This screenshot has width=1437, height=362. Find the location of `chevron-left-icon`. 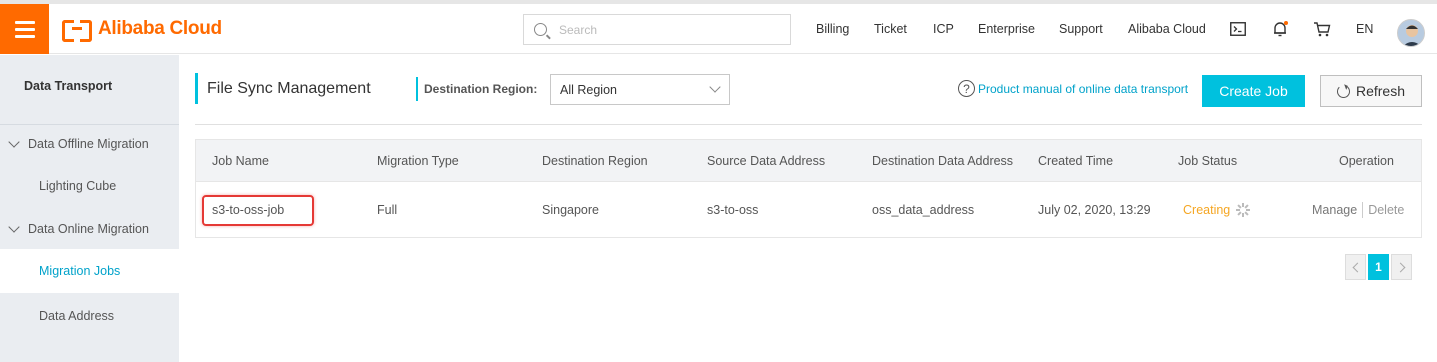

chevron-left-icon is located at coordinates (1357, 267).